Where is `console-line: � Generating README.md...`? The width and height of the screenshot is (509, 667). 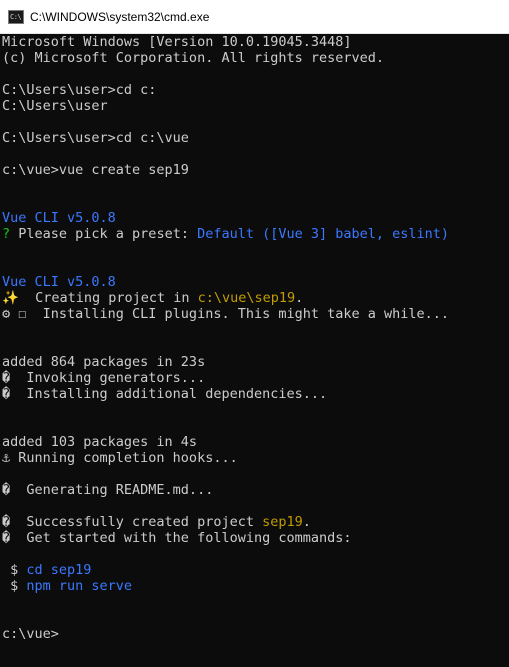
console-line: � Generating README.md... is located at coordinates (254, 490).